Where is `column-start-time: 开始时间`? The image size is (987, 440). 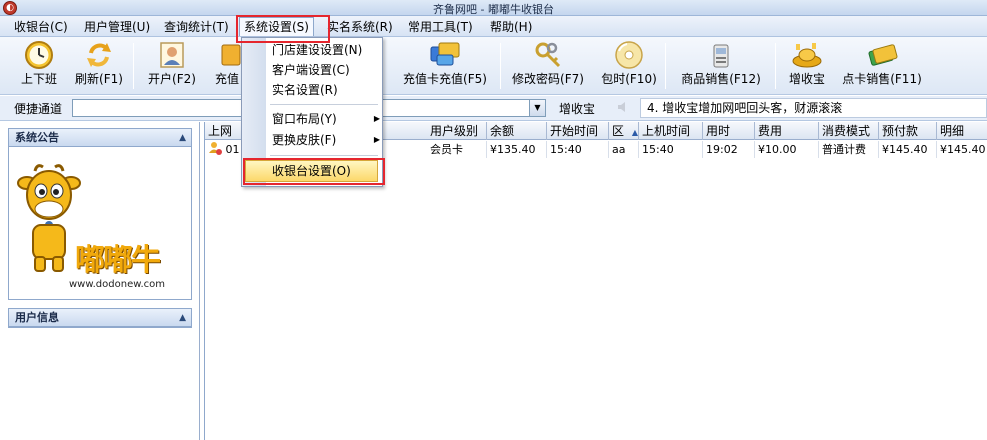 column-start-time: 开始时间 is located at coordinates (578, 131).